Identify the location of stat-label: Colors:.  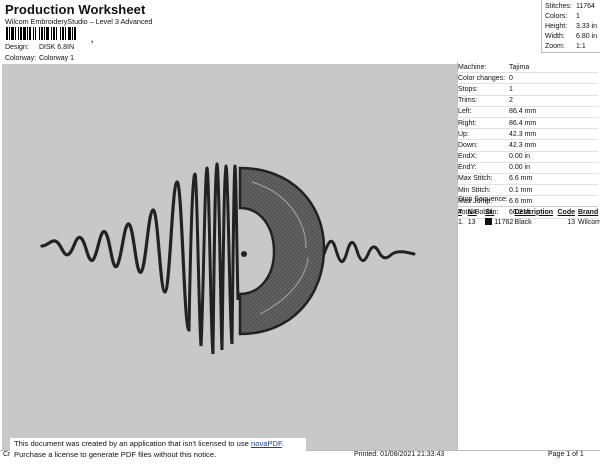
(556, 16).